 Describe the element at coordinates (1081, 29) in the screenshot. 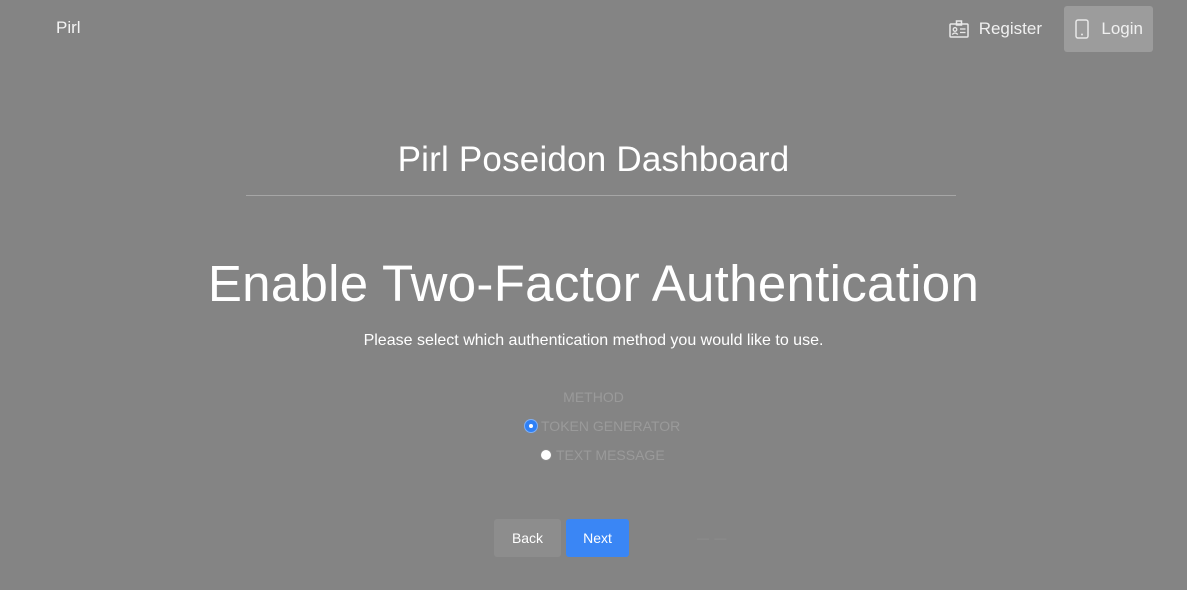

I see `mobile-phone-icon` at that location.